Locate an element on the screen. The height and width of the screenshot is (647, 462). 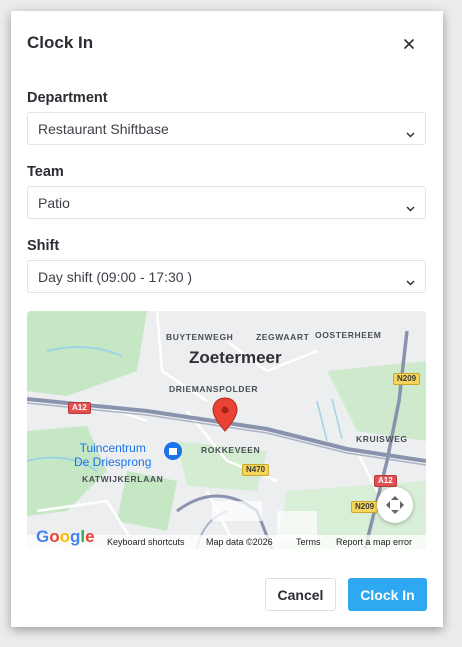
dialog-title: Clock In is located at coordinates (60, 42).